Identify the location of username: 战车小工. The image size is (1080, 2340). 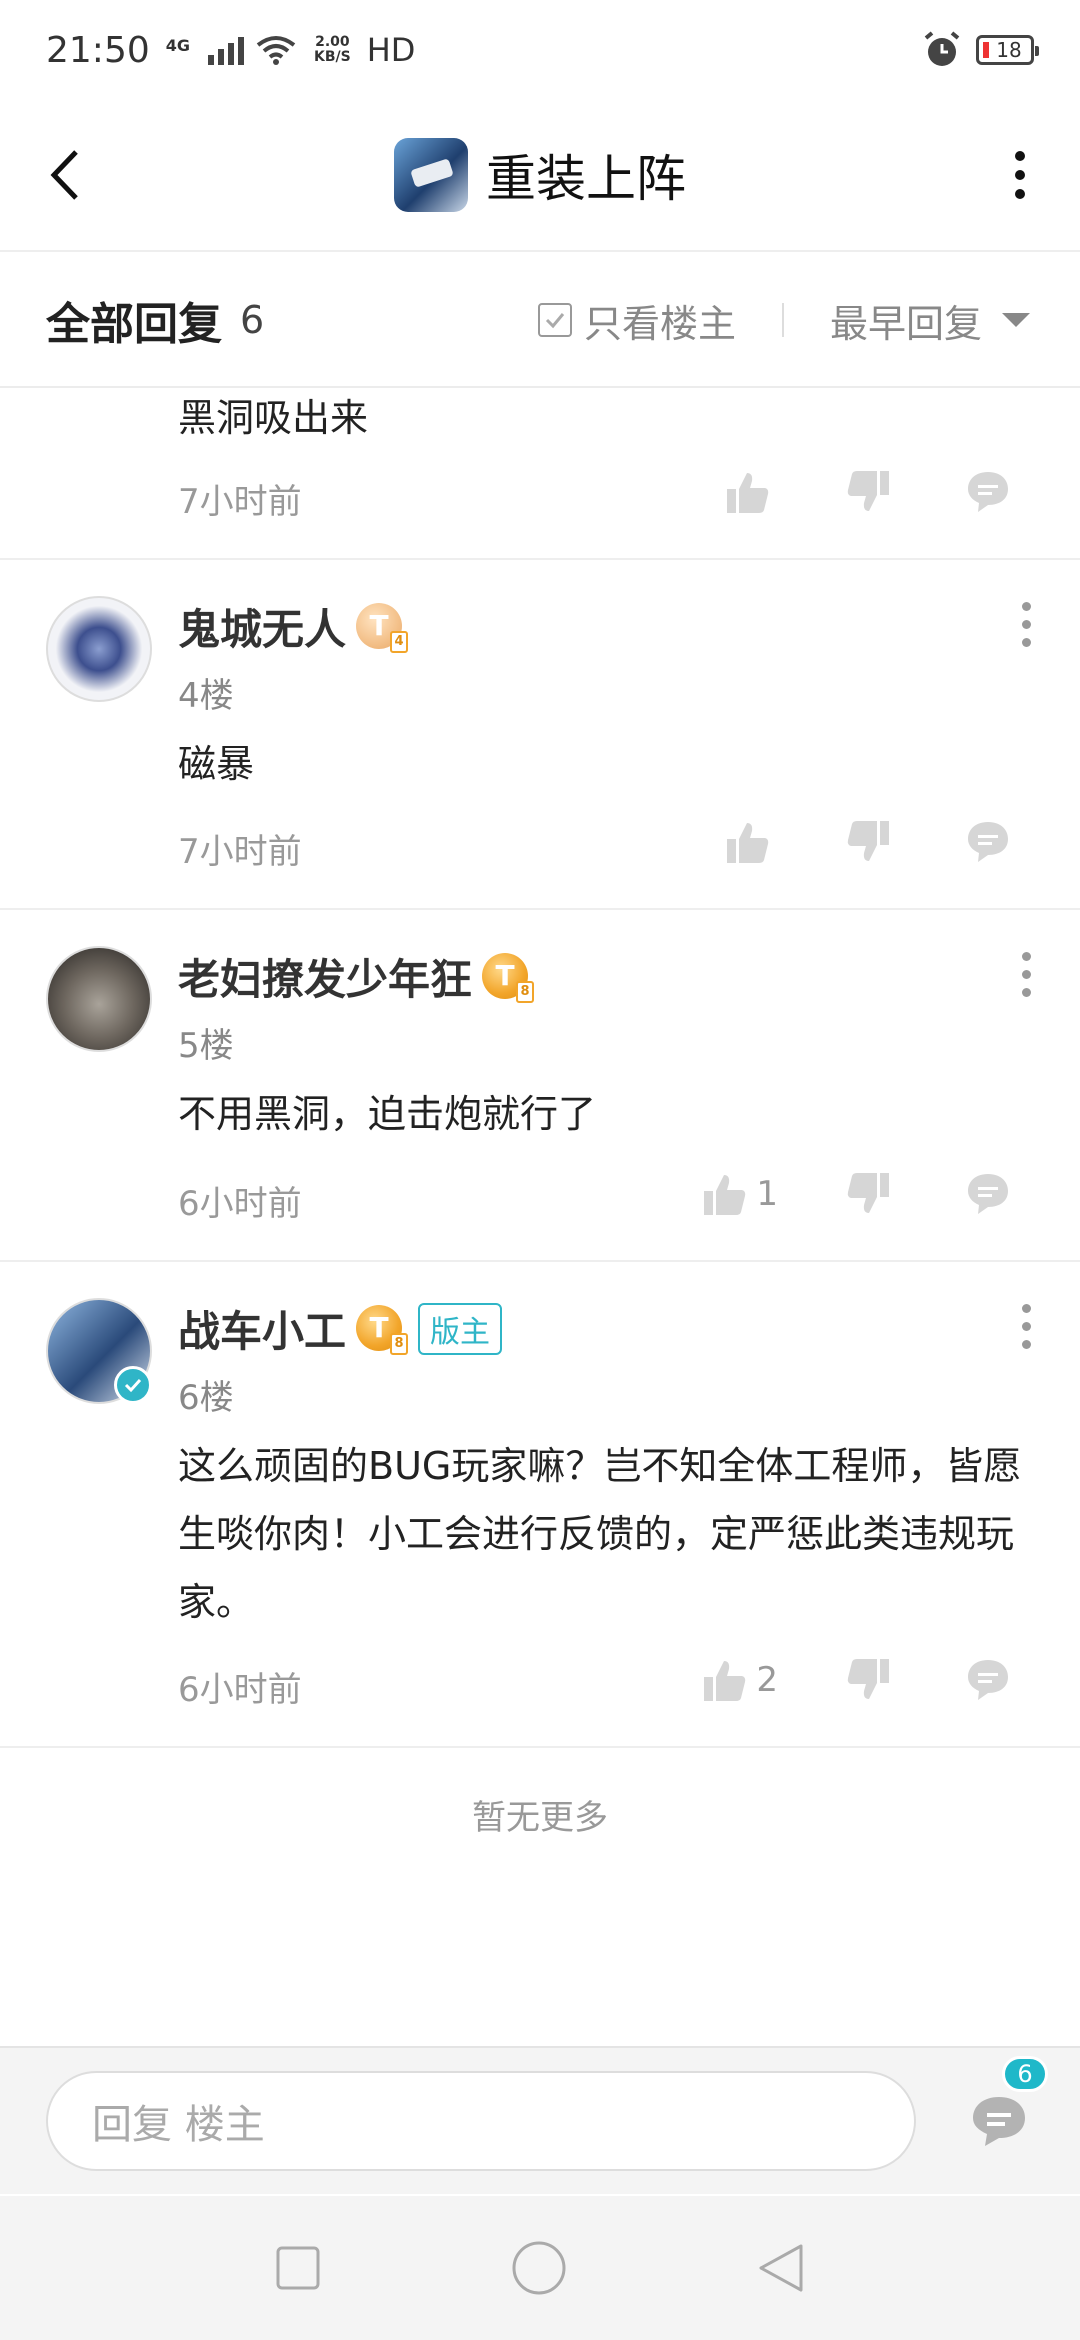
(262, 1328).